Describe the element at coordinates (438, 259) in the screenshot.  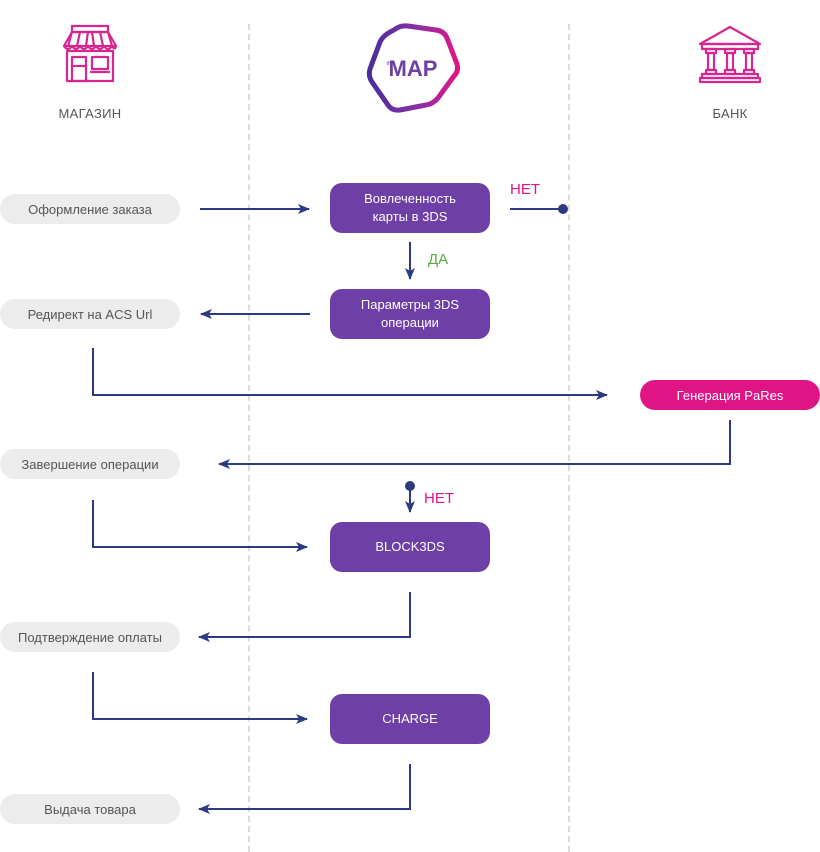
I see `branch-label-yes: ДА` at that location.